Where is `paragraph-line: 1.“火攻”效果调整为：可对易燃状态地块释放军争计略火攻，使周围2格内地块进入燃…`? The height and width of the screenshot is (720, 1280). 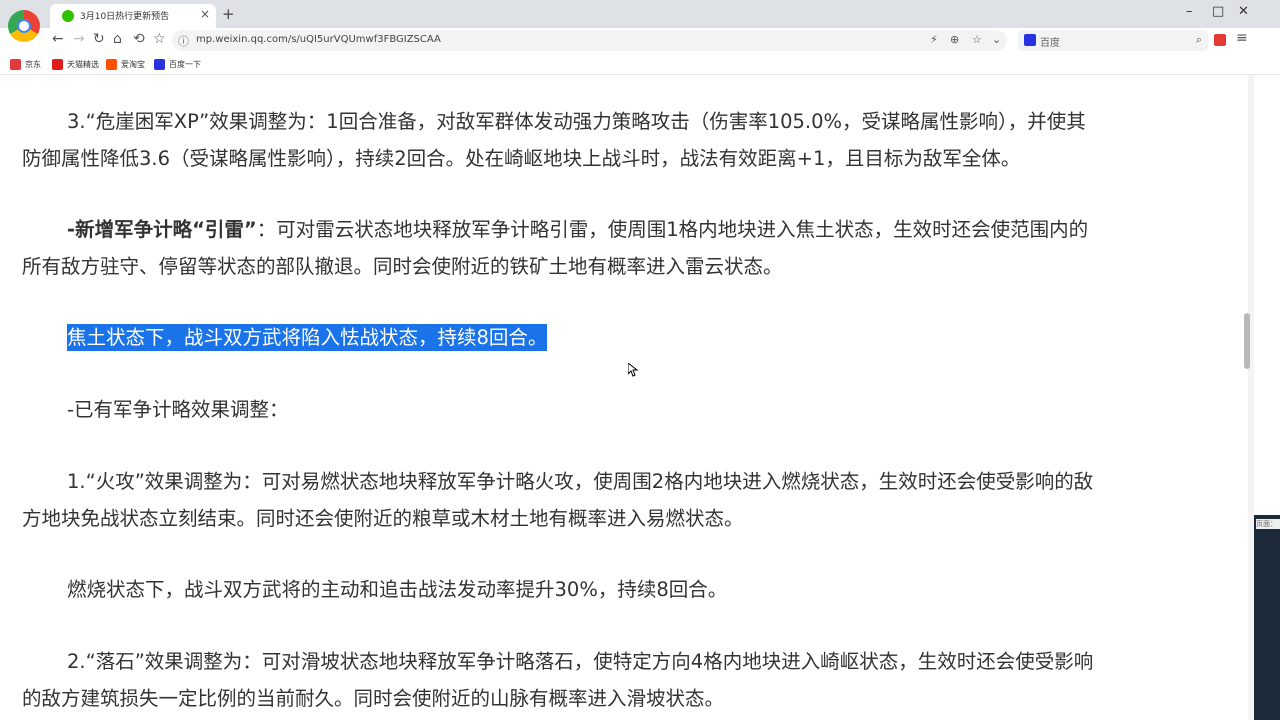 paragraph-line: 1.“火攻”效果调整为：可对易燃状态地块释放军争计略火攻，使周围2格内地块进入燃… is located at coordinates (580, 481).